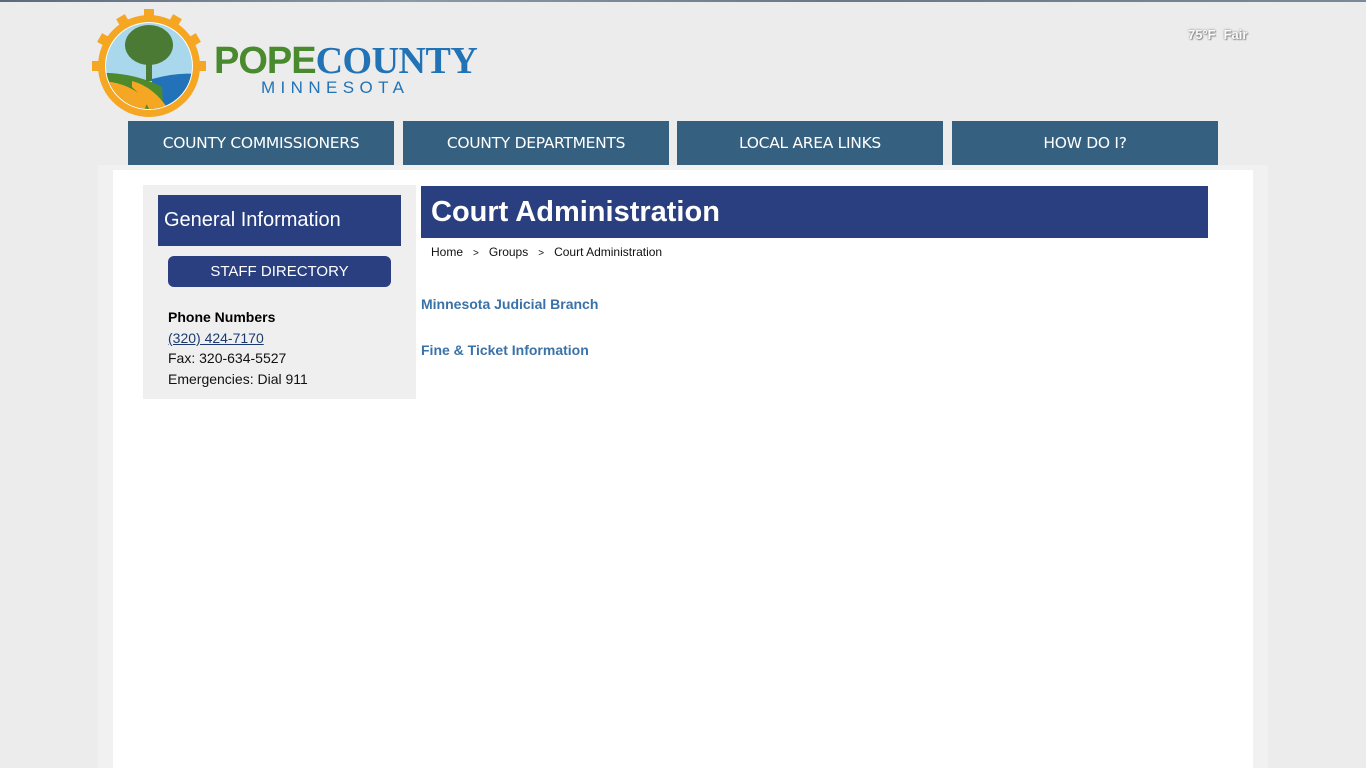 The width and height of the screenshot is (1366, 768). Describe the element at coordinates (265, 61) in the screenshot. I see `logo-title-pope: POPE` at that location.